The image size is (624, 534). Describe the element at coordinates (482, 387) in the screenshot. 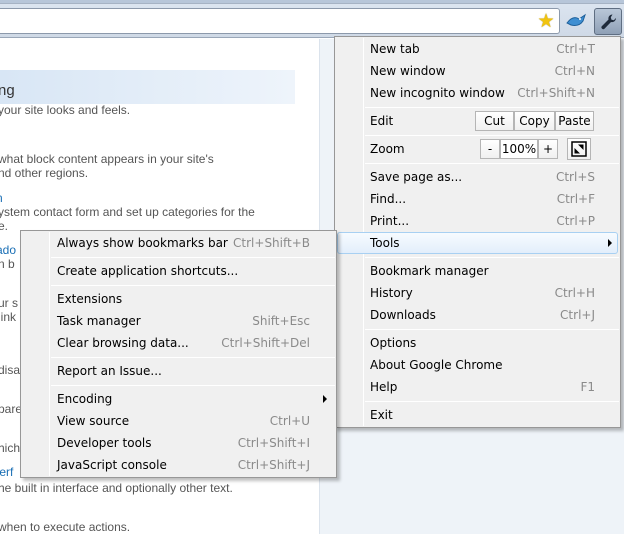

I see `menu-item-help: Help F1` at that location.